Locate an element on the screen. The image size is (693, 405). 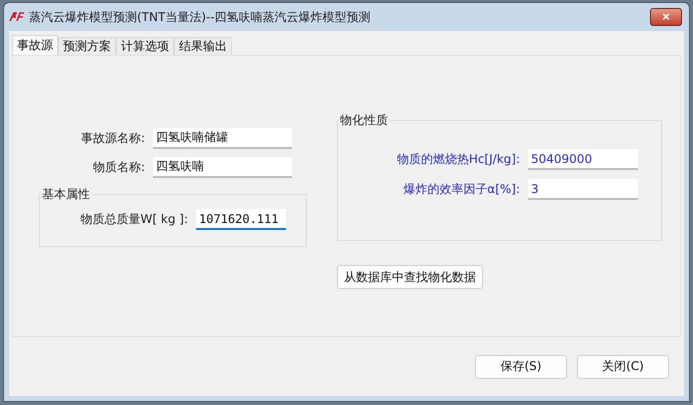
text-field: 1071620.111 is located at coordinates (241, 219).